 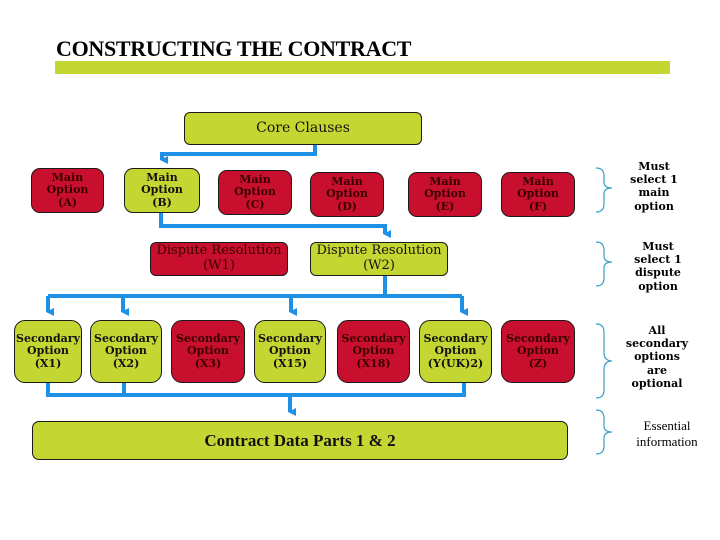 I want to click on secondary-option-x15: Secondary Option (X15), so click(x=290, y=351).